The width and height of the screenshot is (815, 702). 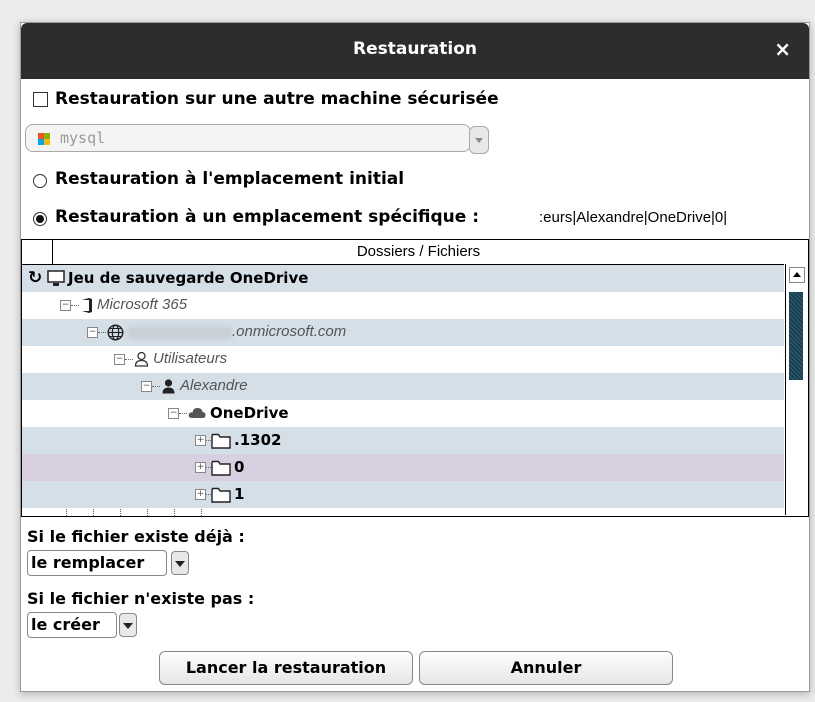 I want to click on other-machine-checkbox, so click(x=40, y=99).